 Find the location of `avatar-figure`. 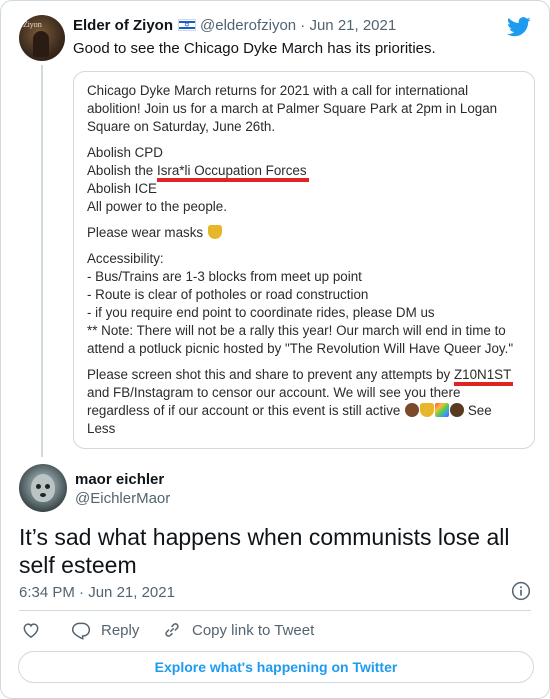

avatar-figure is located at coordinates (41, 44).